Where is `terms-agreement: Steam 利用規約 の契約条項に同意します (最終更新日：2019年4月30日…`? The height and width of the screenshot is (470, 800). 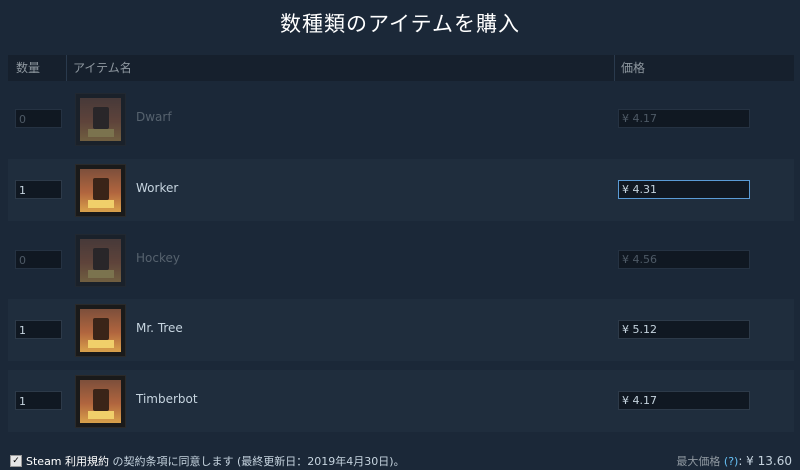
terms-agreement: Steam 利用規約 の契約条項に同意します (最終更新日：2019年4月30日… is located at coordinates (215, 461).